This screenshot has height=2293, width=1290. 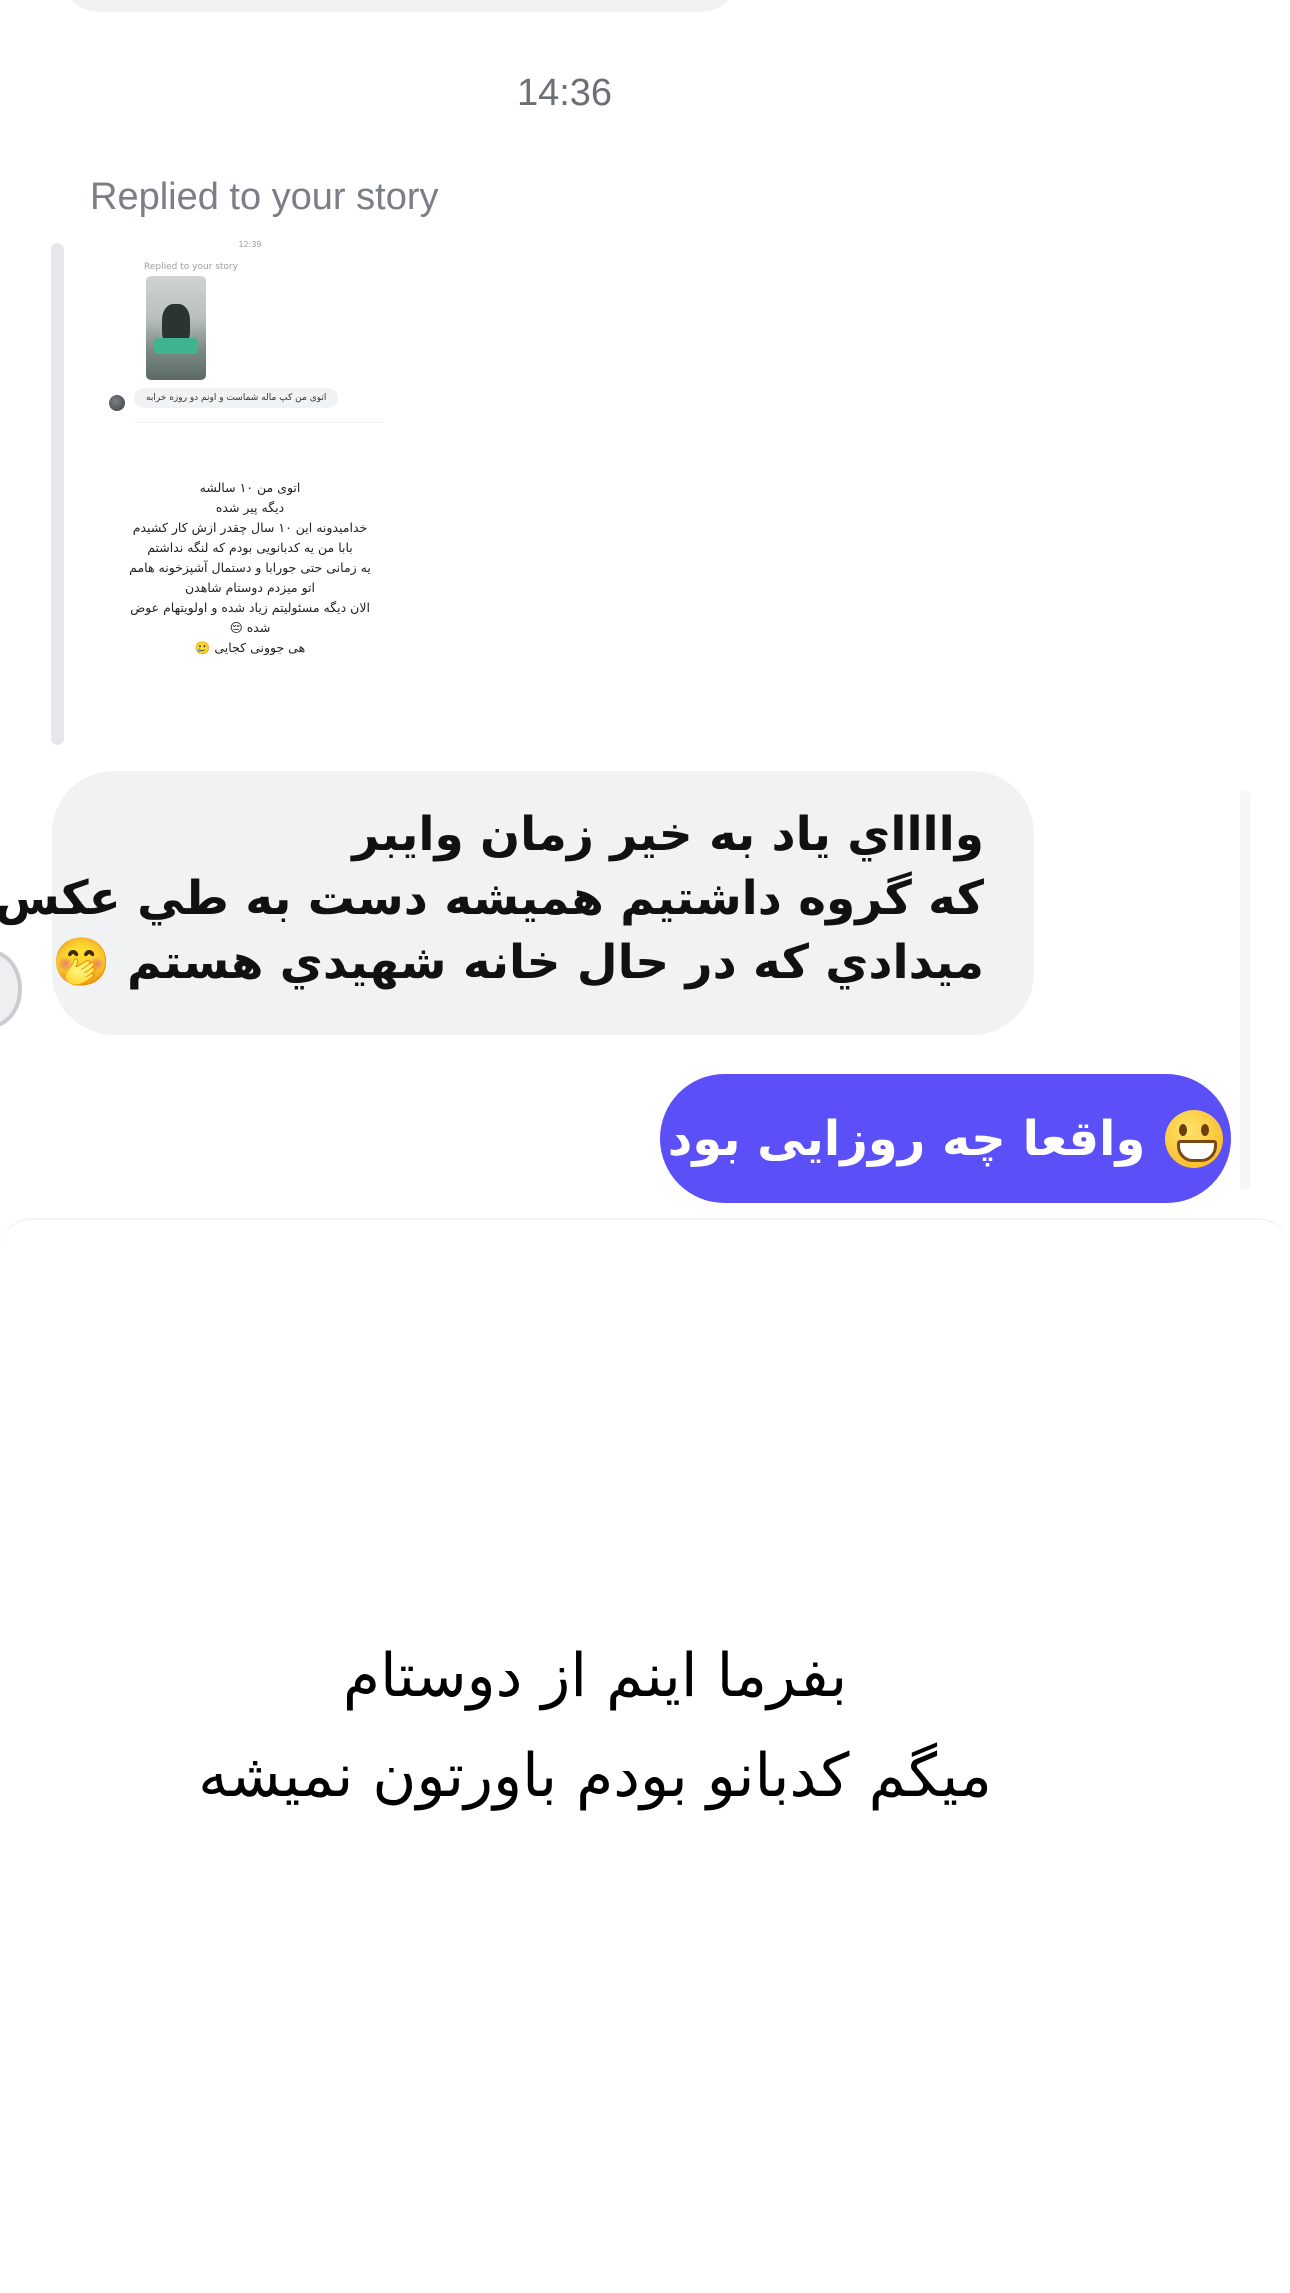 What do you see at coordinates (250, 244) in the screenshot?
I see `story-timestamp: 12:39` at bounding box center [250, 244].